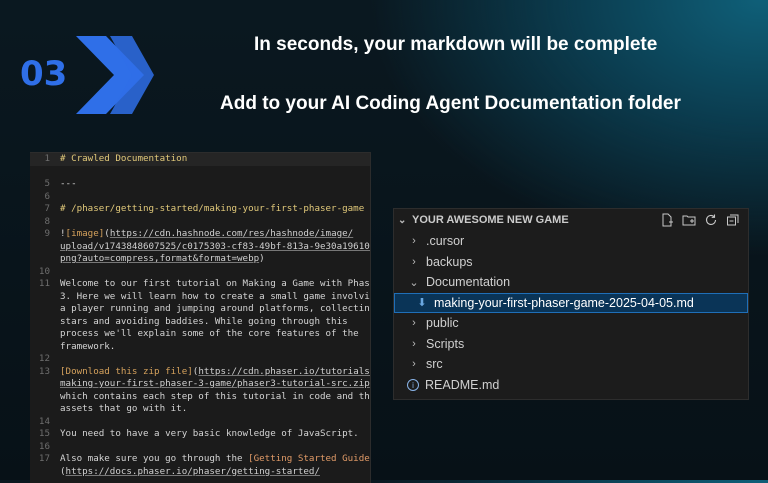  What do you see at coordinates (449, 261) in the screenshot?
I see `tree-item-label: backups` at bounding box center [449, 261].